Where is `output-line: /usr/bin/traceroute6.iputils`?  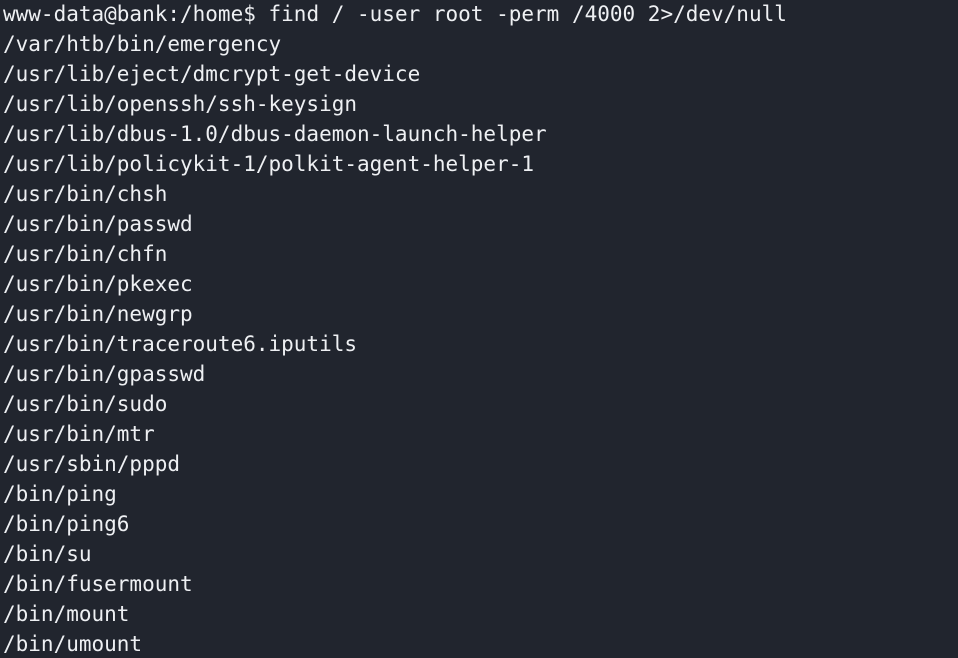 output-line: /usr/bin/traceroute6.iputils is located at coordinates (180, 344).